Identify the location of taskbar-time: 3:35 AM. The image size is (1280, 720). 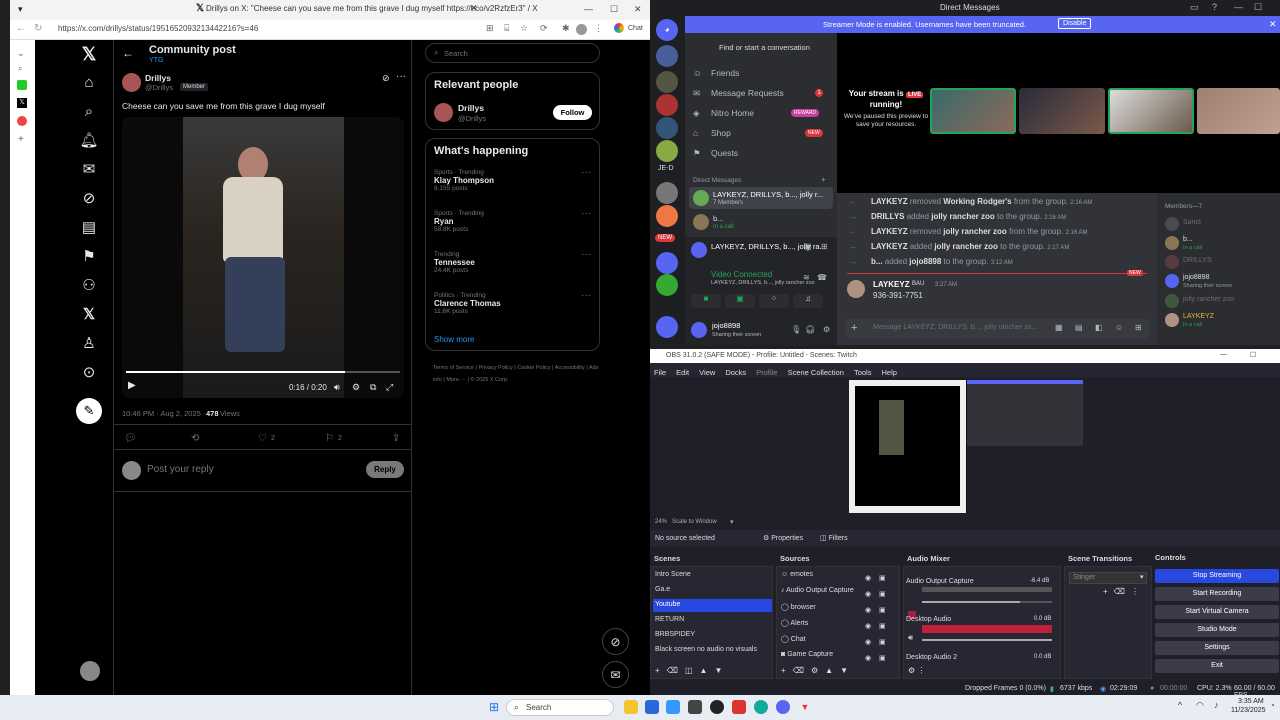
(1251, 701).